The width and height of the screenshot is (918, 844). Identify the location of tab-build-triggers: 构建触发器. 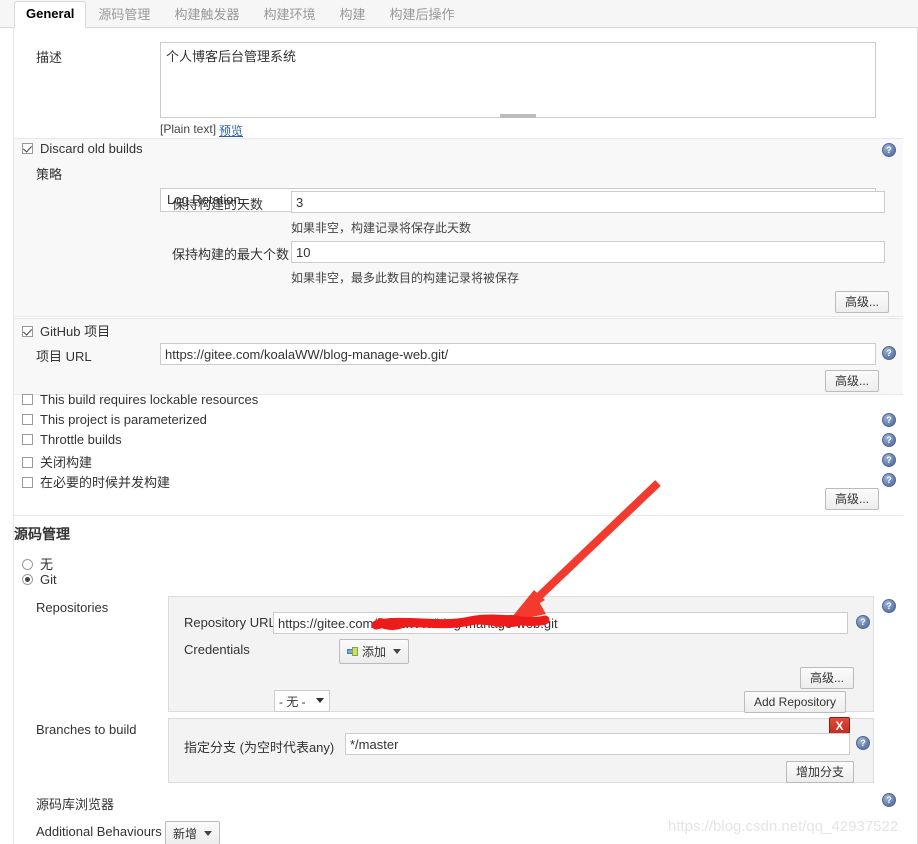
(206, 15).